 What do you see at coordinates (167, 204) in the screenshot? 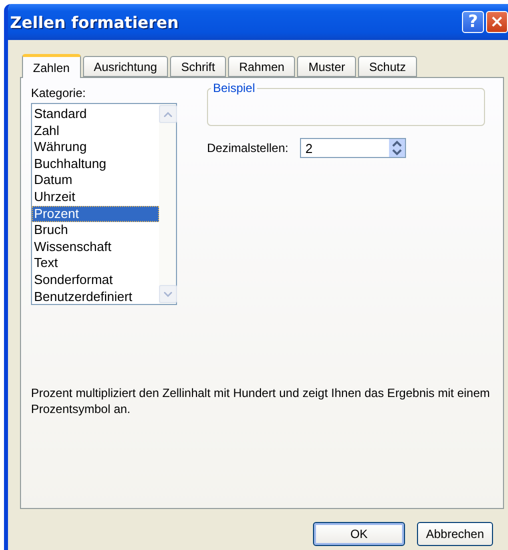
I see `scrollbar` at bounding box center [167, 204].